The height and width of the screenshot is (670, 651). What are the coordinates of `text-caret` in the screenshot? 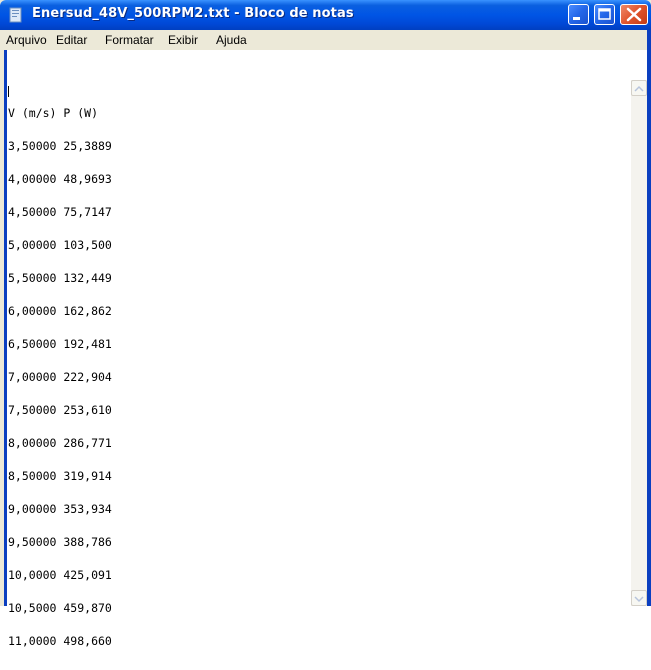 It's located at (8, 91).